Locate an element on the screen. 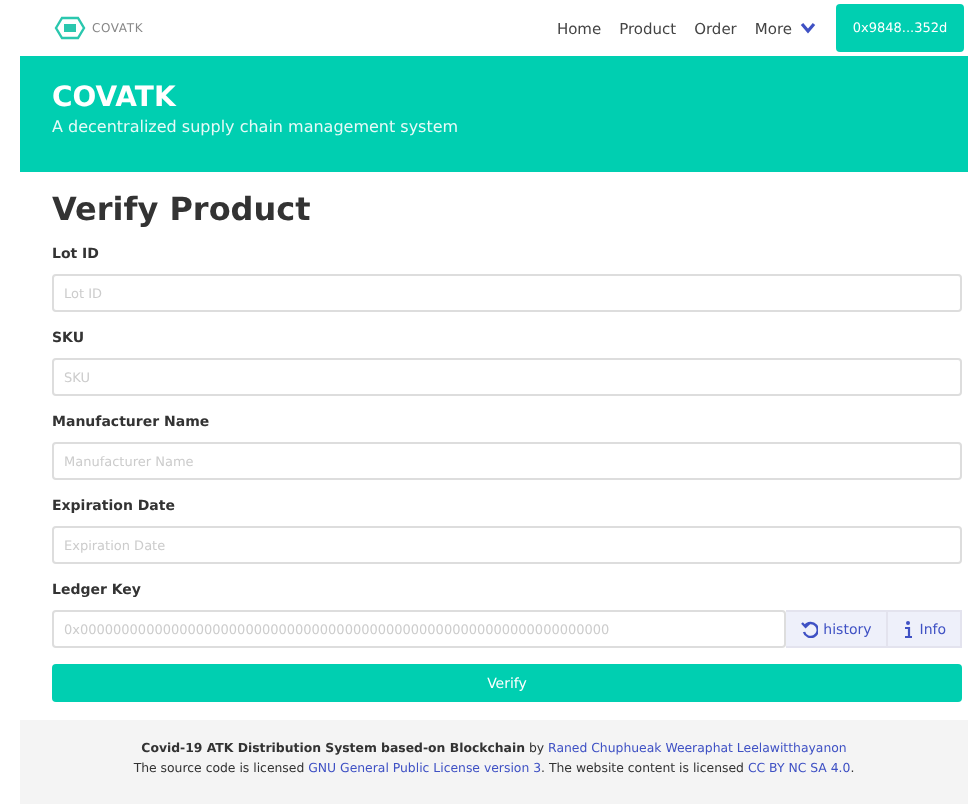 This screenshot has height=804, width=968. history-icon is located at coordinates (808, 629).